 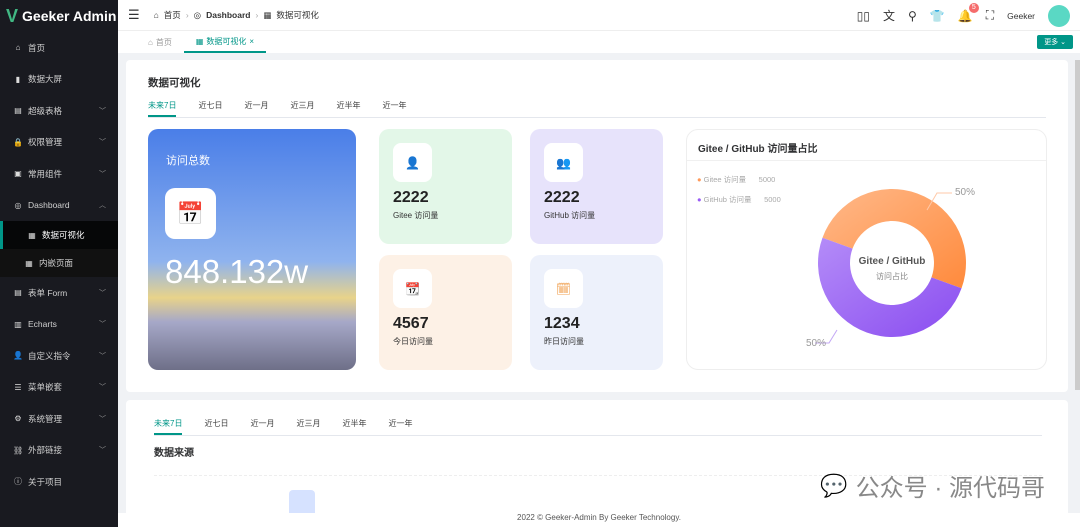 I want to click on tab-bar: ⌂ 首页 ▦ 数据可视化 × 更多 ⌄, so click(x=599, y=42).